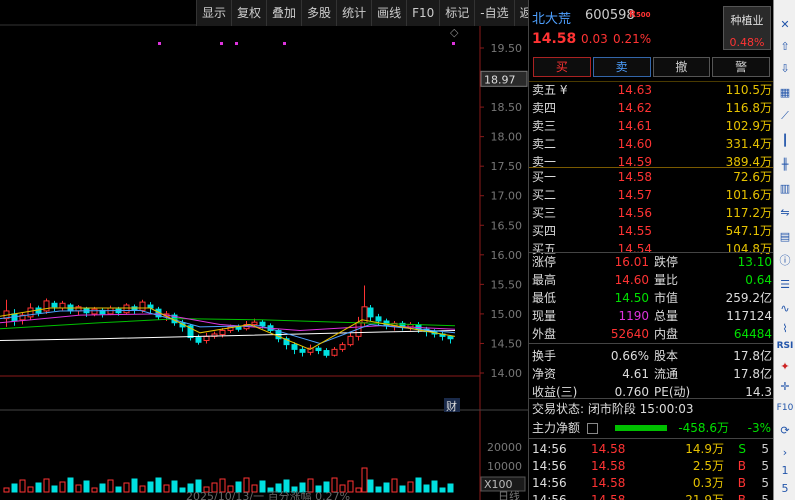 Image resolution: width=795 pixels, height=500 pixels. What do you see at coordinates (785, 328) in the screenshot?
I see `wave-icon: ⌇` at bounding box center [785, 328].